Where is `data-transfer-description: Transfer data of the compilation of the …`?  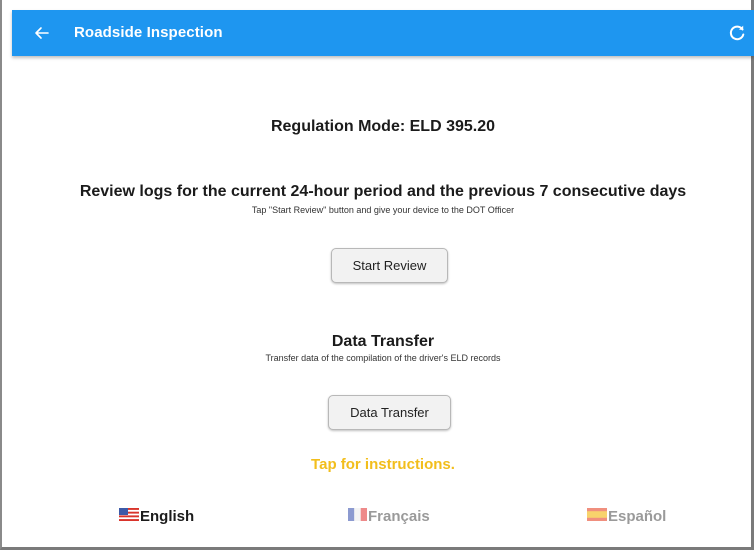 data-transfer-description: Transfer data of the compilation of the … is located at coordinates (383, 358).